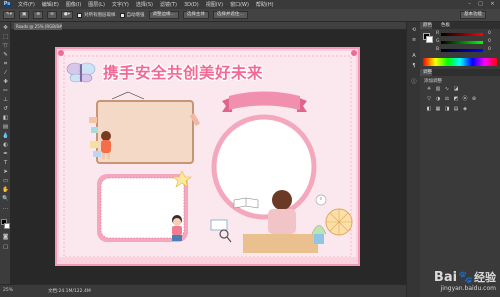 The width and height of the screenshot is (500, 297). Describe the element at coordinates (207, 260) in the screenshot. I see `bottom-stripe` at that location.